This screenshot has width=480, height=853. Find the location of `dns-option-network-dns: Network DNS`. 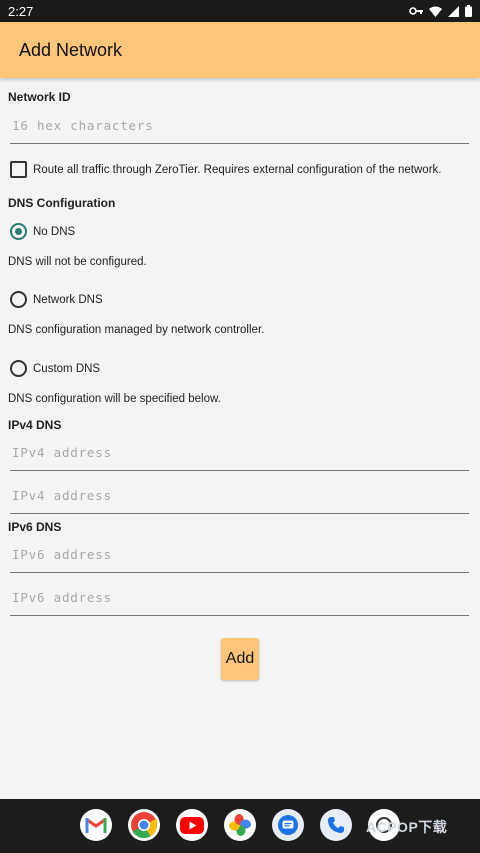

dns-option-network-dns: Network DNS is located at coordinates (56, 299).